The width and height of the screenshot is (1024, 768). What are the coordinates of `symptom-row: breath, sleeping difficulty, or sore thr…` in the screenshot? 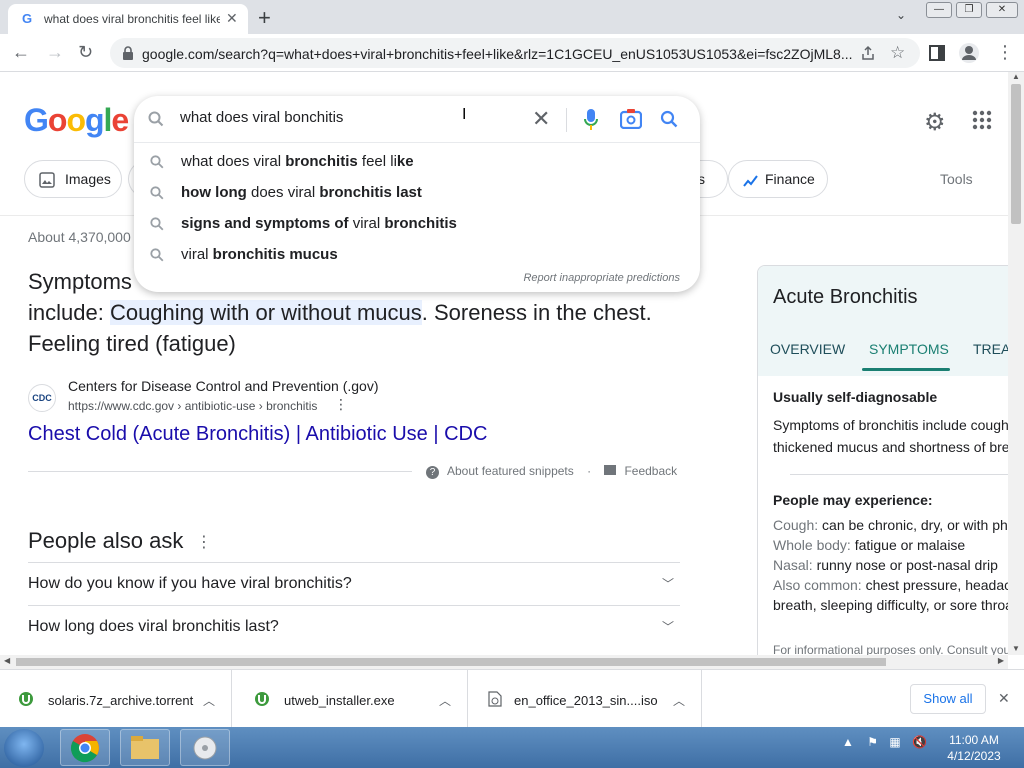 It's located at (890, 605).